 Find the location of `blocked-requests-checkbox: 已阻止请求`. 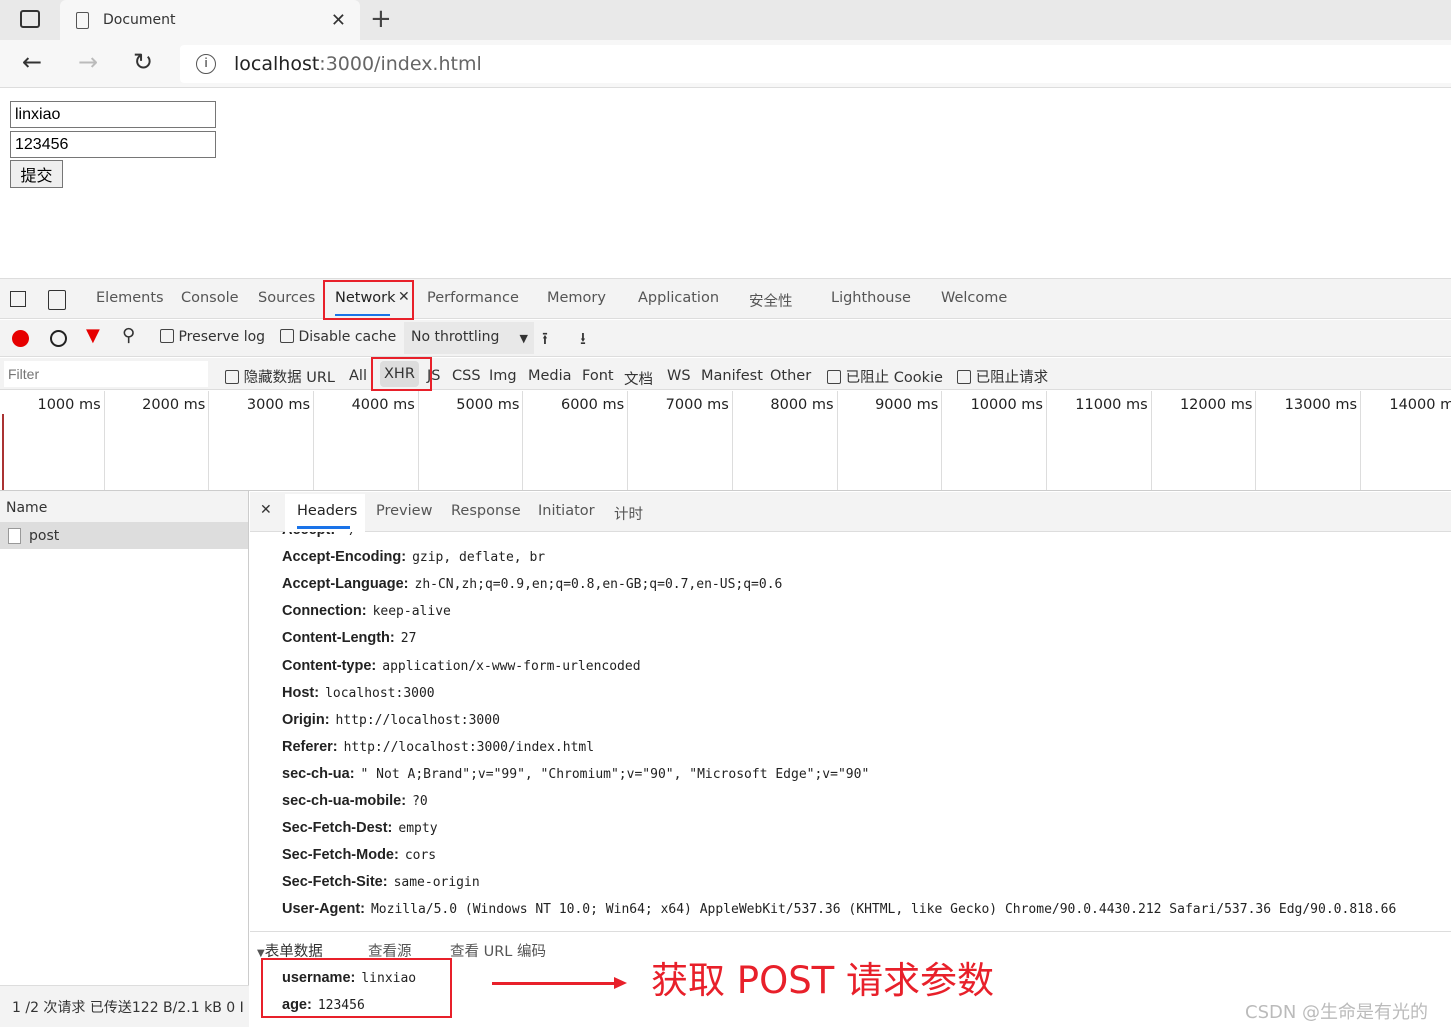

blocked-requests-checkbox: 已阻止请求 is located at coordinates (1002, 376).